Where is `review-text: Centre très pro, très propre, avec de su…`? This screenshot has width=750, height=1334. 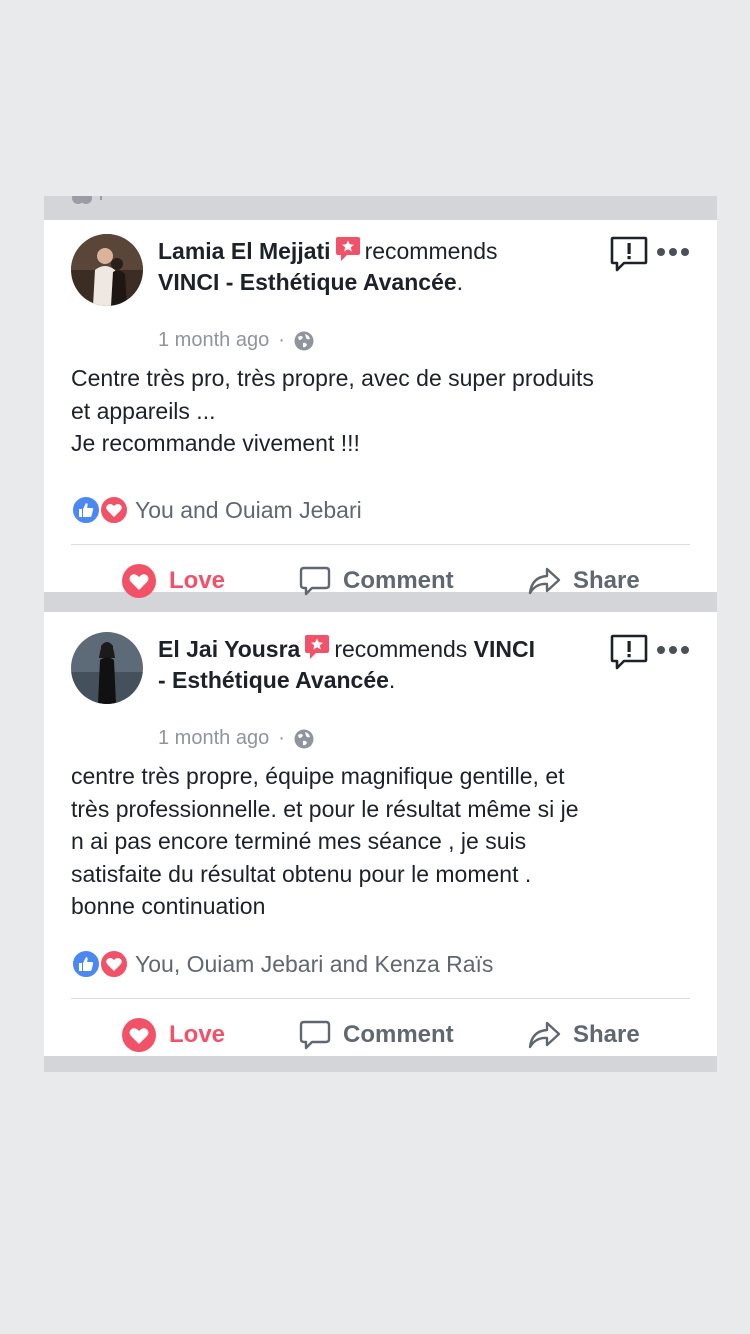 review-text: Centre très pro, très propre, avec de su… is located at coordinates (332, 410).